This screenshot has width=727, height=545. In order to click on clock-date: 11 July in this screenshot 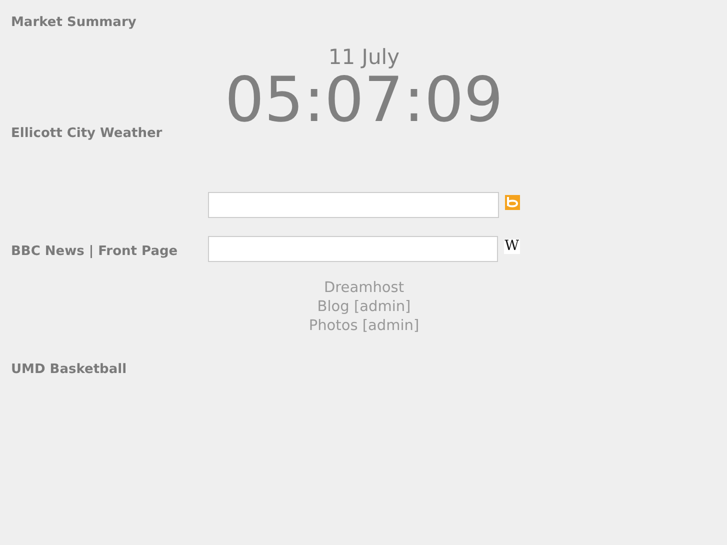, I will do `click(364, 57)`.